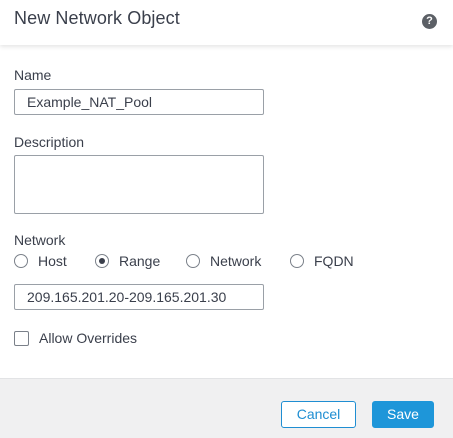 The width and height of the screenshot is (453, 438). What do you see at coordinates (139, 102) in the screenshot?
I see `name-input` at bounding box center [139, 102].